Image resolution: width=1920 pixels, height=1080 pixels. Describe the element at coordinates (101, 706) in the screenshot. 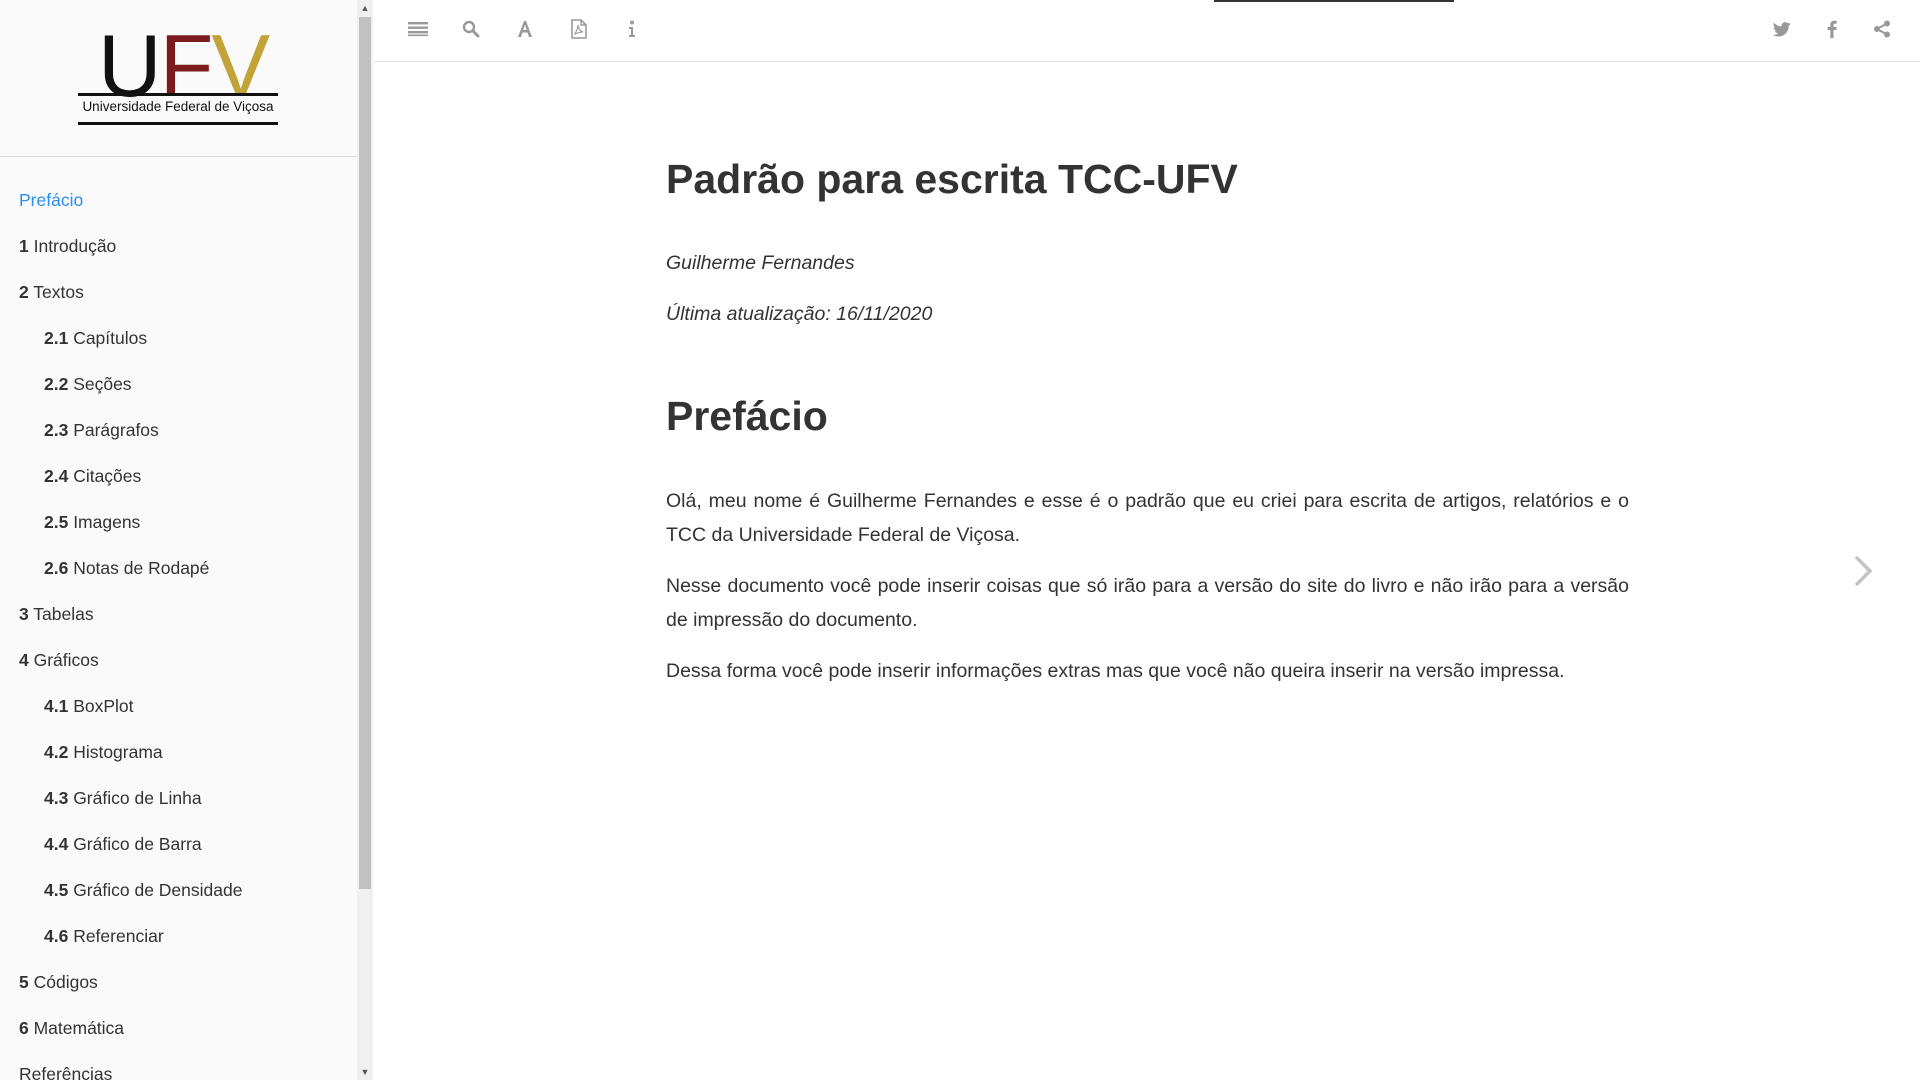

I see `toc-item-label: BoxPlot` at that location.